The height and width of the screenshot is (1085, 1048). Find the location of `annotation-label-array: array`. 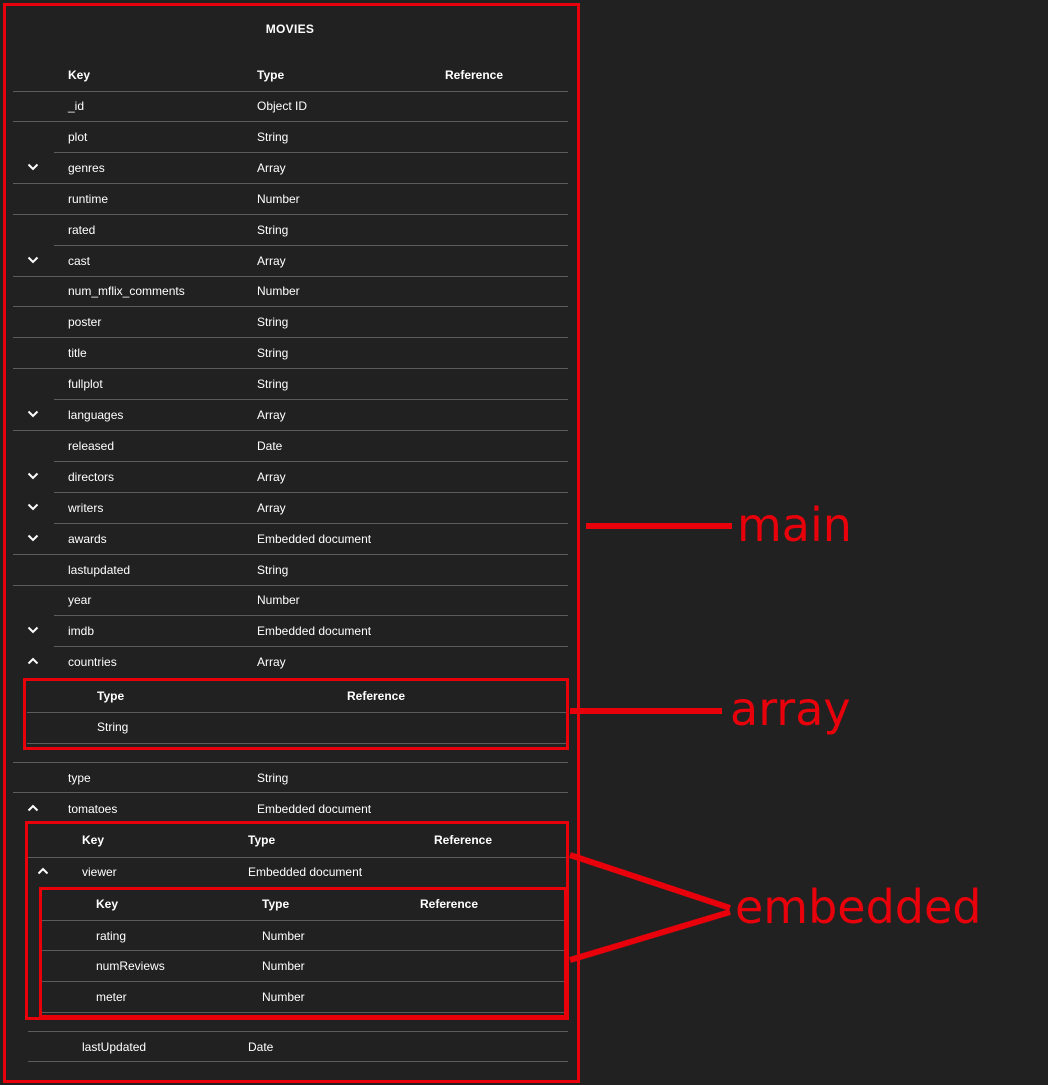

annotation-label-array: array is located at coordinates (790, 709).